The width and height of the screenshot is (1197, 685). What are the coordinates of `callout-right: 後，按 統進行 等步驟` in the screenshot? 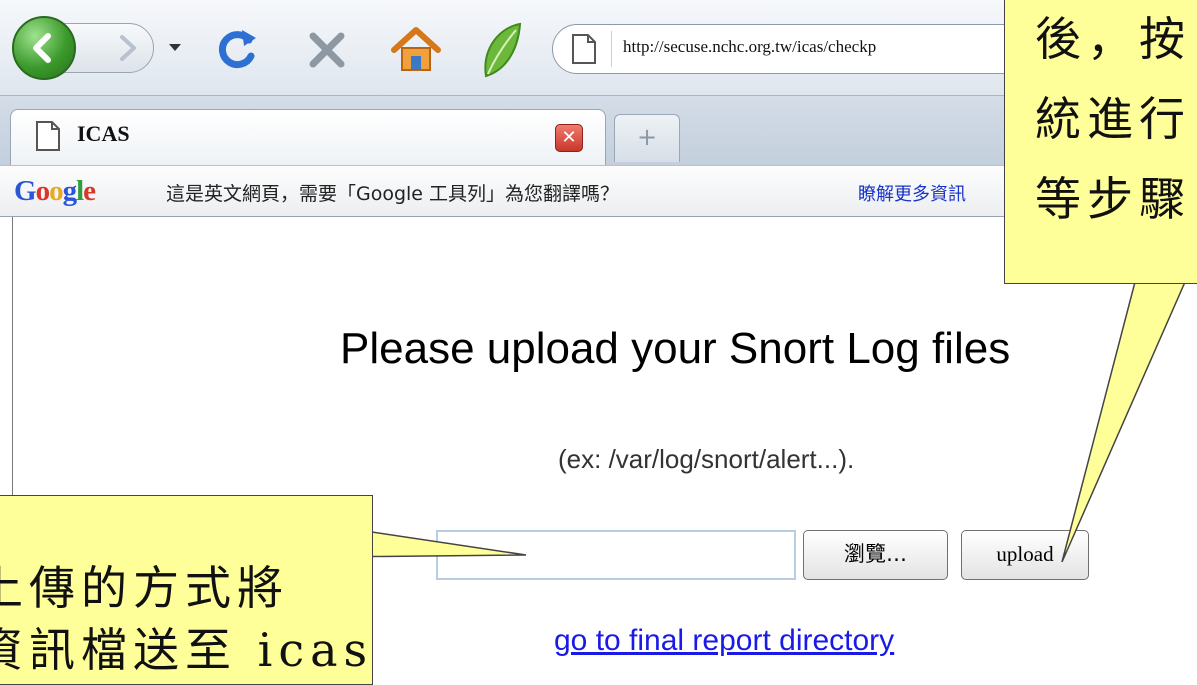 It's located at (1100, 142).